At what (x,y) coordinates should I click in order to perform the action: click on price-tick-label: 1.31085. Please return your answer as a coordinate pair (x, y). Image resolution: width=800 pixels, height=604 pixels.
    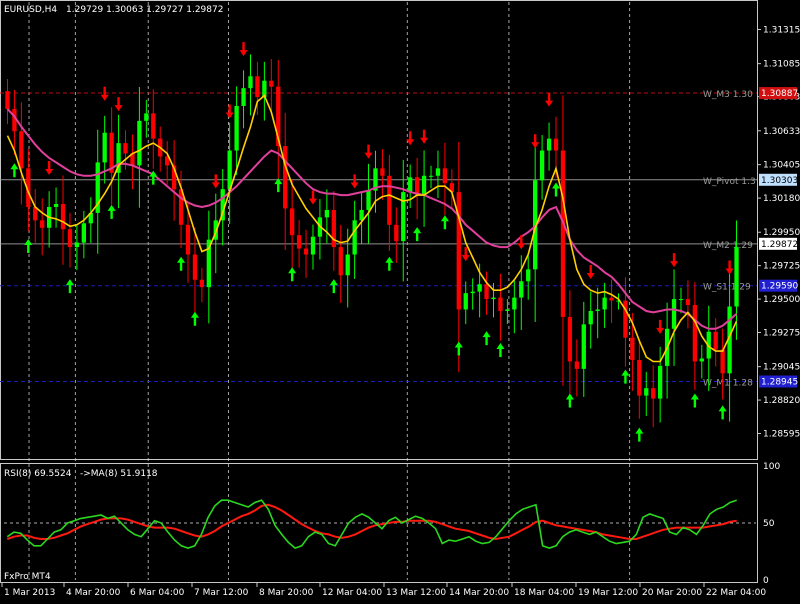
    Looking at the image, I should click on (781, 65).